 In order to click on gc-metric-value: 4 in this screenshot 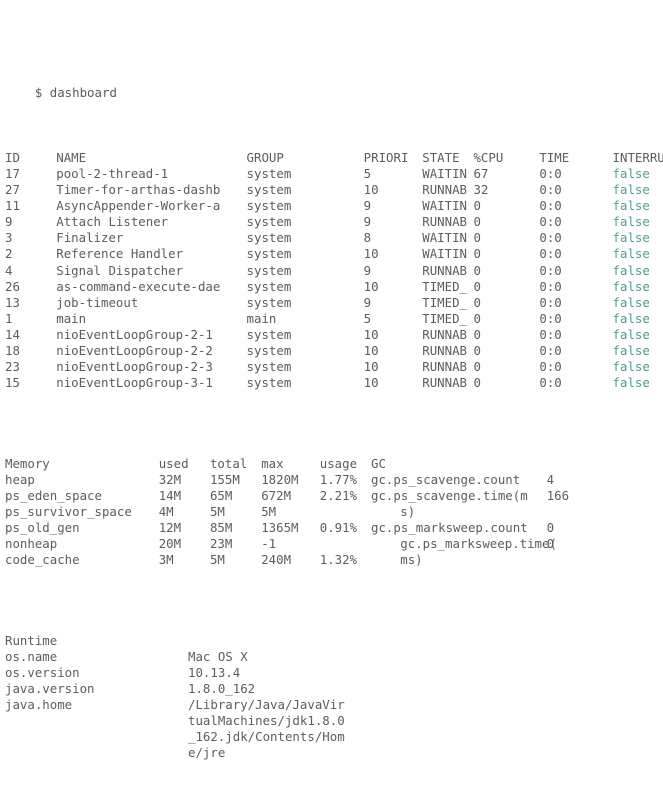, I will do `click(550, 479)`.